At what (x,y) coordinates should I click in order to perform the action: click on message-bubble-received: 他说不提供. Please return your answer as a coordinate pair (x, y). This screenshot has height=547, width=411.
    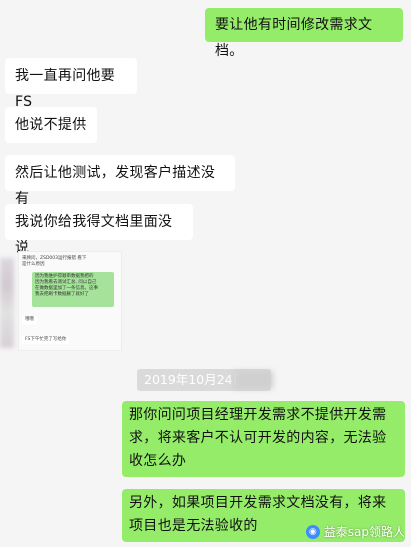
    Looking at the image, I should click on (51, 125).